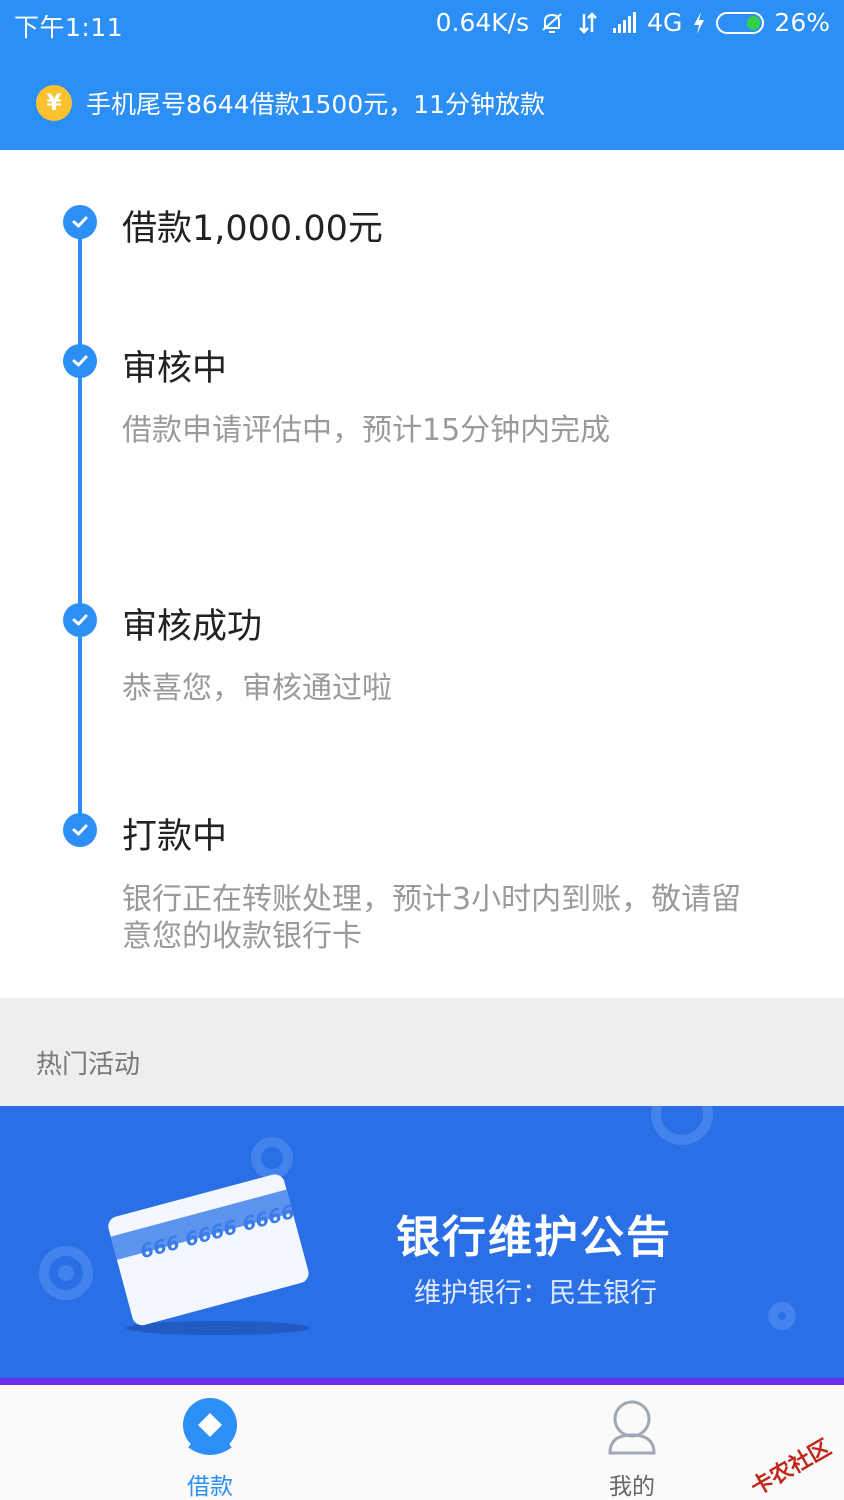 The width and height of the screenshot is (844, 1500). Describe the element at coordinates (422, 25) in the screenshot. I see `status-bar: 下午1:11 0.64K/s 4G 26%` at that location.